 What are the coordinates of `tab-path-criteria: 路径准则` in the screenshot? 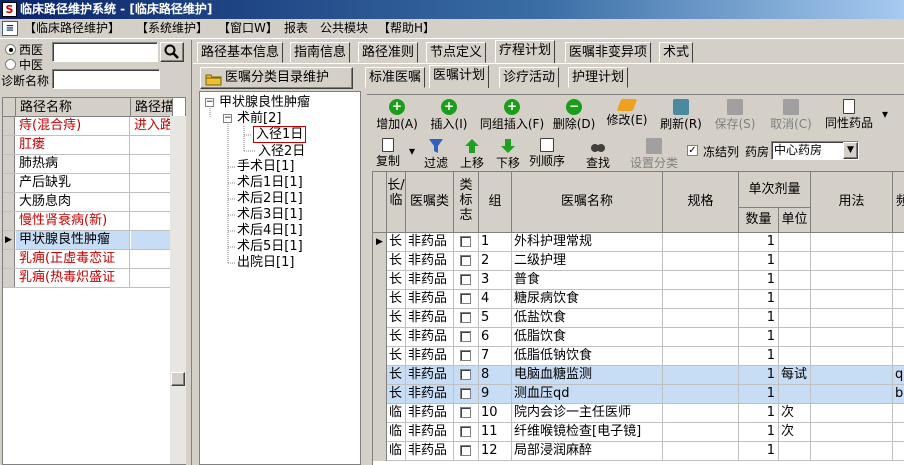 It's located at (388, 52).